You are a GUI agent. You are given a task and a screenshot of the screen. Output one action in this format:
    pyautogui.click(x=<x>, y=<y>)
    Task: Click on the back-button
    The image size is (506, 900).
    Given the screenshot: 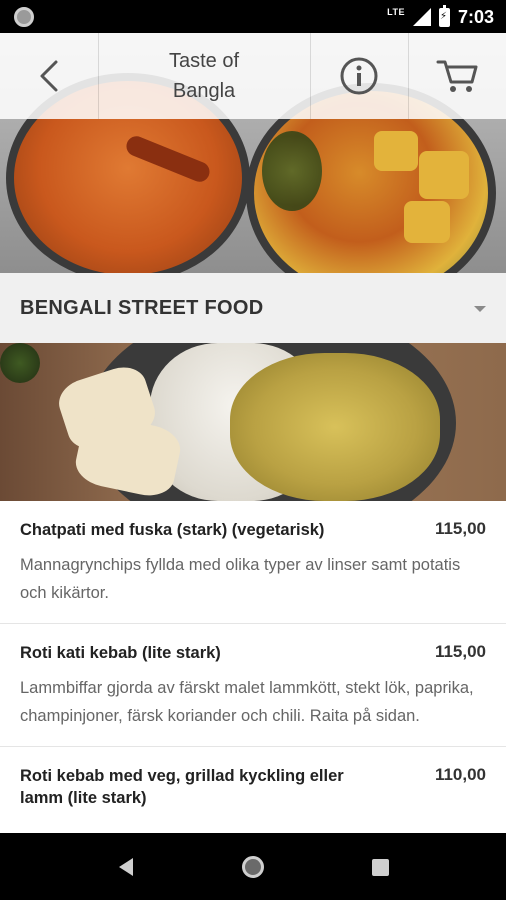 What is the action you would take?
    pyautogui.click(x=49, y=76)
    